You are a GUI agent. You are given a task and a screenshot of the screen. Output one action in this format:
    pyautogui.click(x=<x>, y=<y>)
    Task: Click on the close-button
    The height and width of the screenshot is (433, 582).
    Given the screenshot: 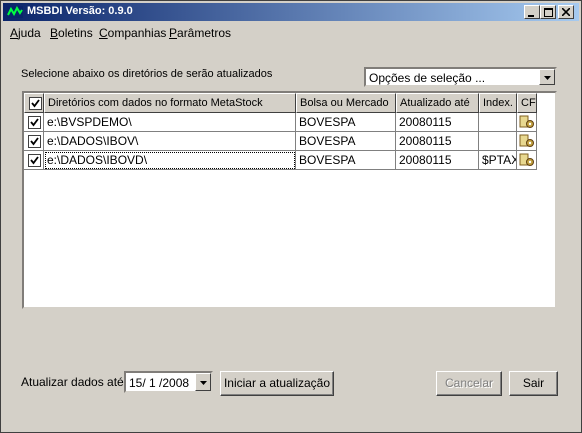 What is the action you would take?
    pyautogui.click(x=566, y=12)
    